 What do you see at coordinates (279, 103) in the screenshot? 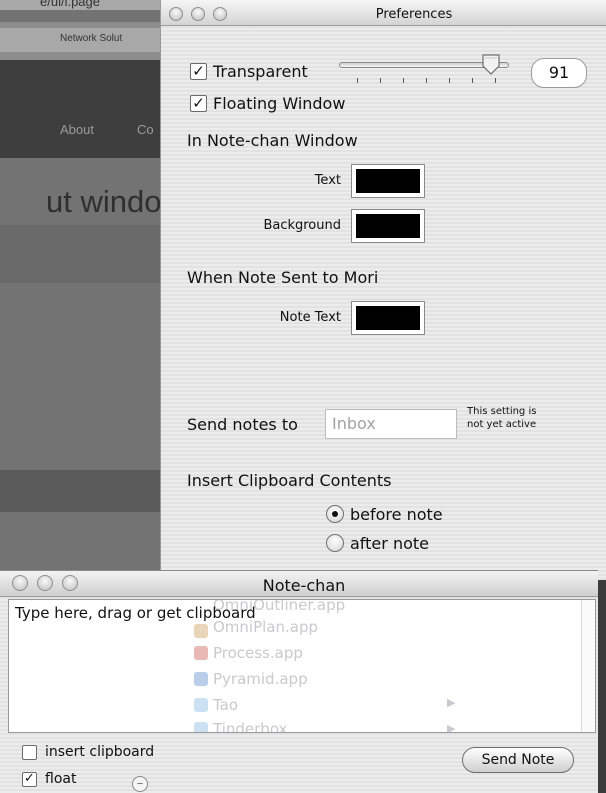
I see `floating-window-label: Floating Window` at bounding box center [279, 103].